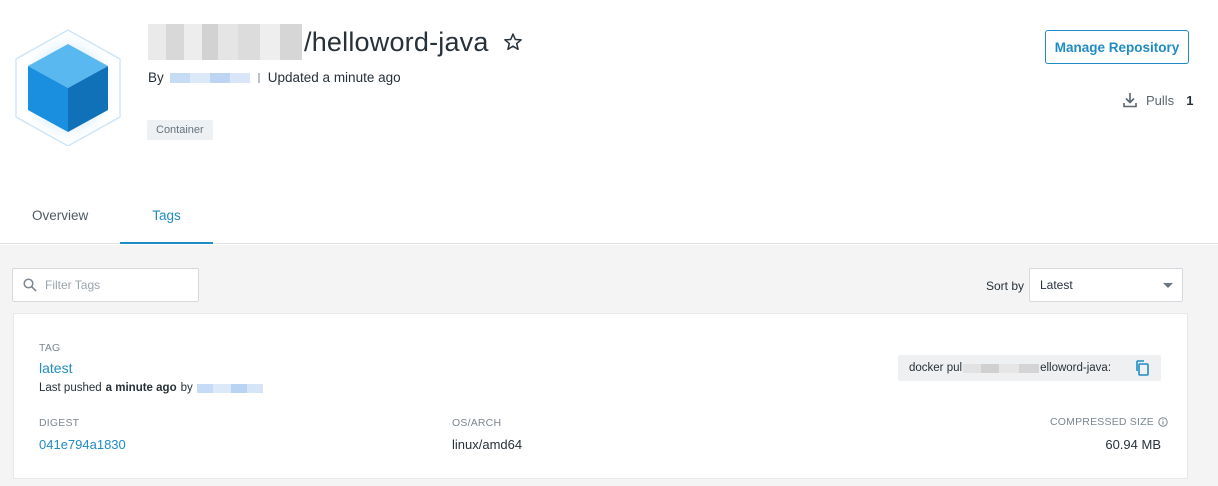 This screenshot has height=486, width=1218. I want to click on pull-command-box: docker pul elloword-java:, so click(1029, 368).